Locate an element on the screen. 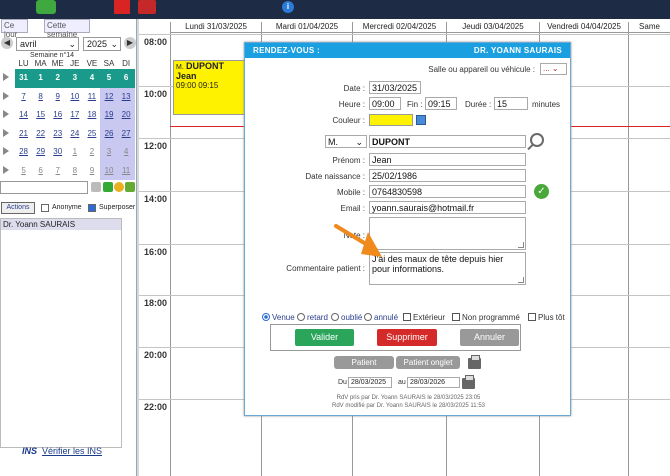 The height and width of the screenshot is (476, 670). annotation-arrow is located at coordinates (358, 240).